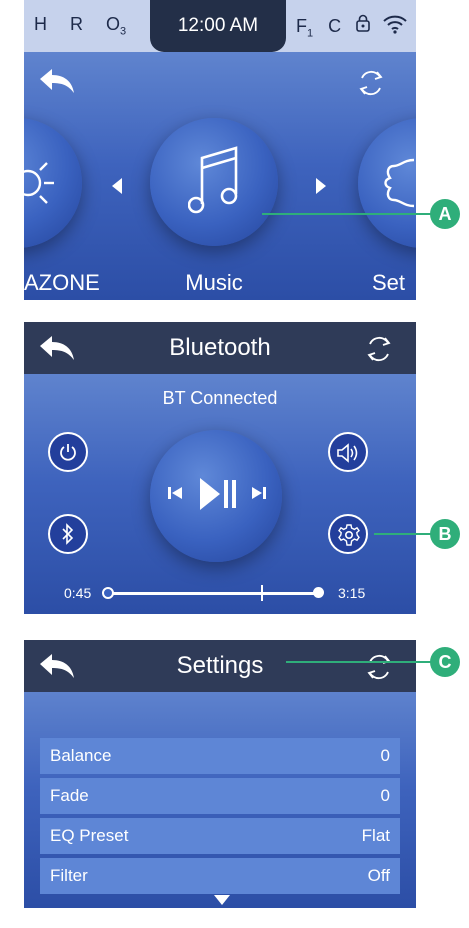 This screenshot has width=469, height=928. What do you see at coordinates (220, 756) in the screenshot?
I see `settings-row-balance: Balance 0` at bounding box center [220, 756].